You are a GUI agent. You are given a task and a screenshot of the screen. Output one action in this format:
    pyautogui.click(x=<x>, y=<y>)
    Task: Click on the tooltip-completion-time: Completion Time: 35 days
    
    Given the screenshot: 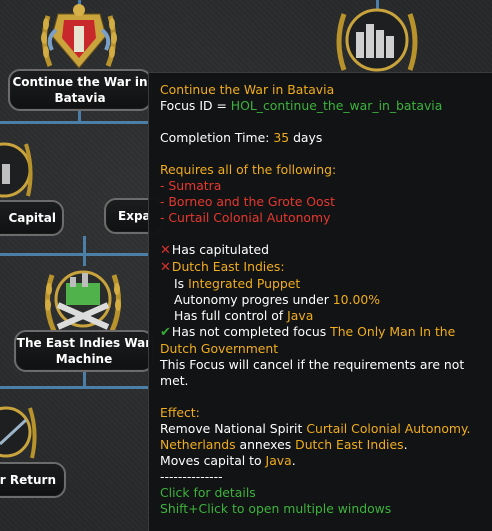 What is the action you would take?
    pyautogui.click(x=241, y=137)
    